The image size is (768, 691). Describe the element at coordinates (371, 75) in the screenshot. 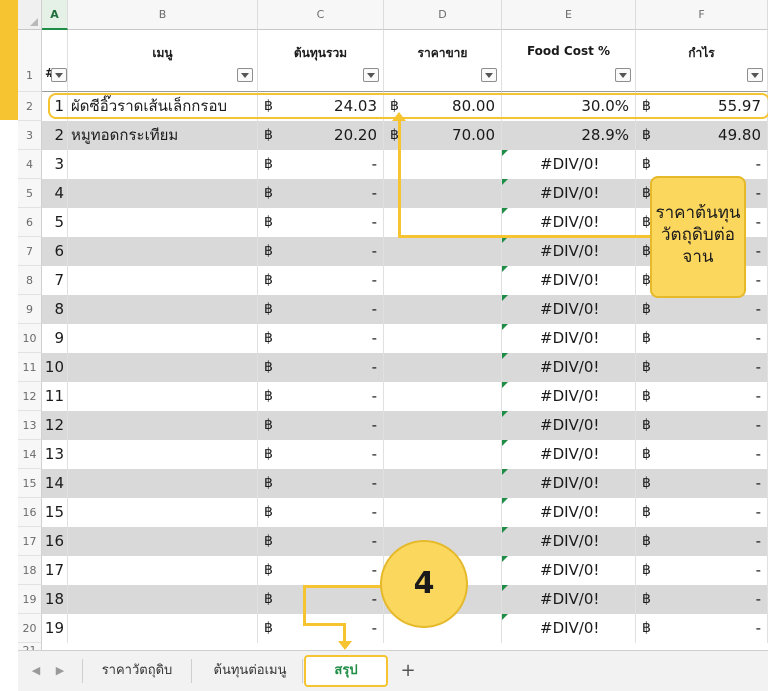

I see `filter-dropdown-total-cost` at that location.